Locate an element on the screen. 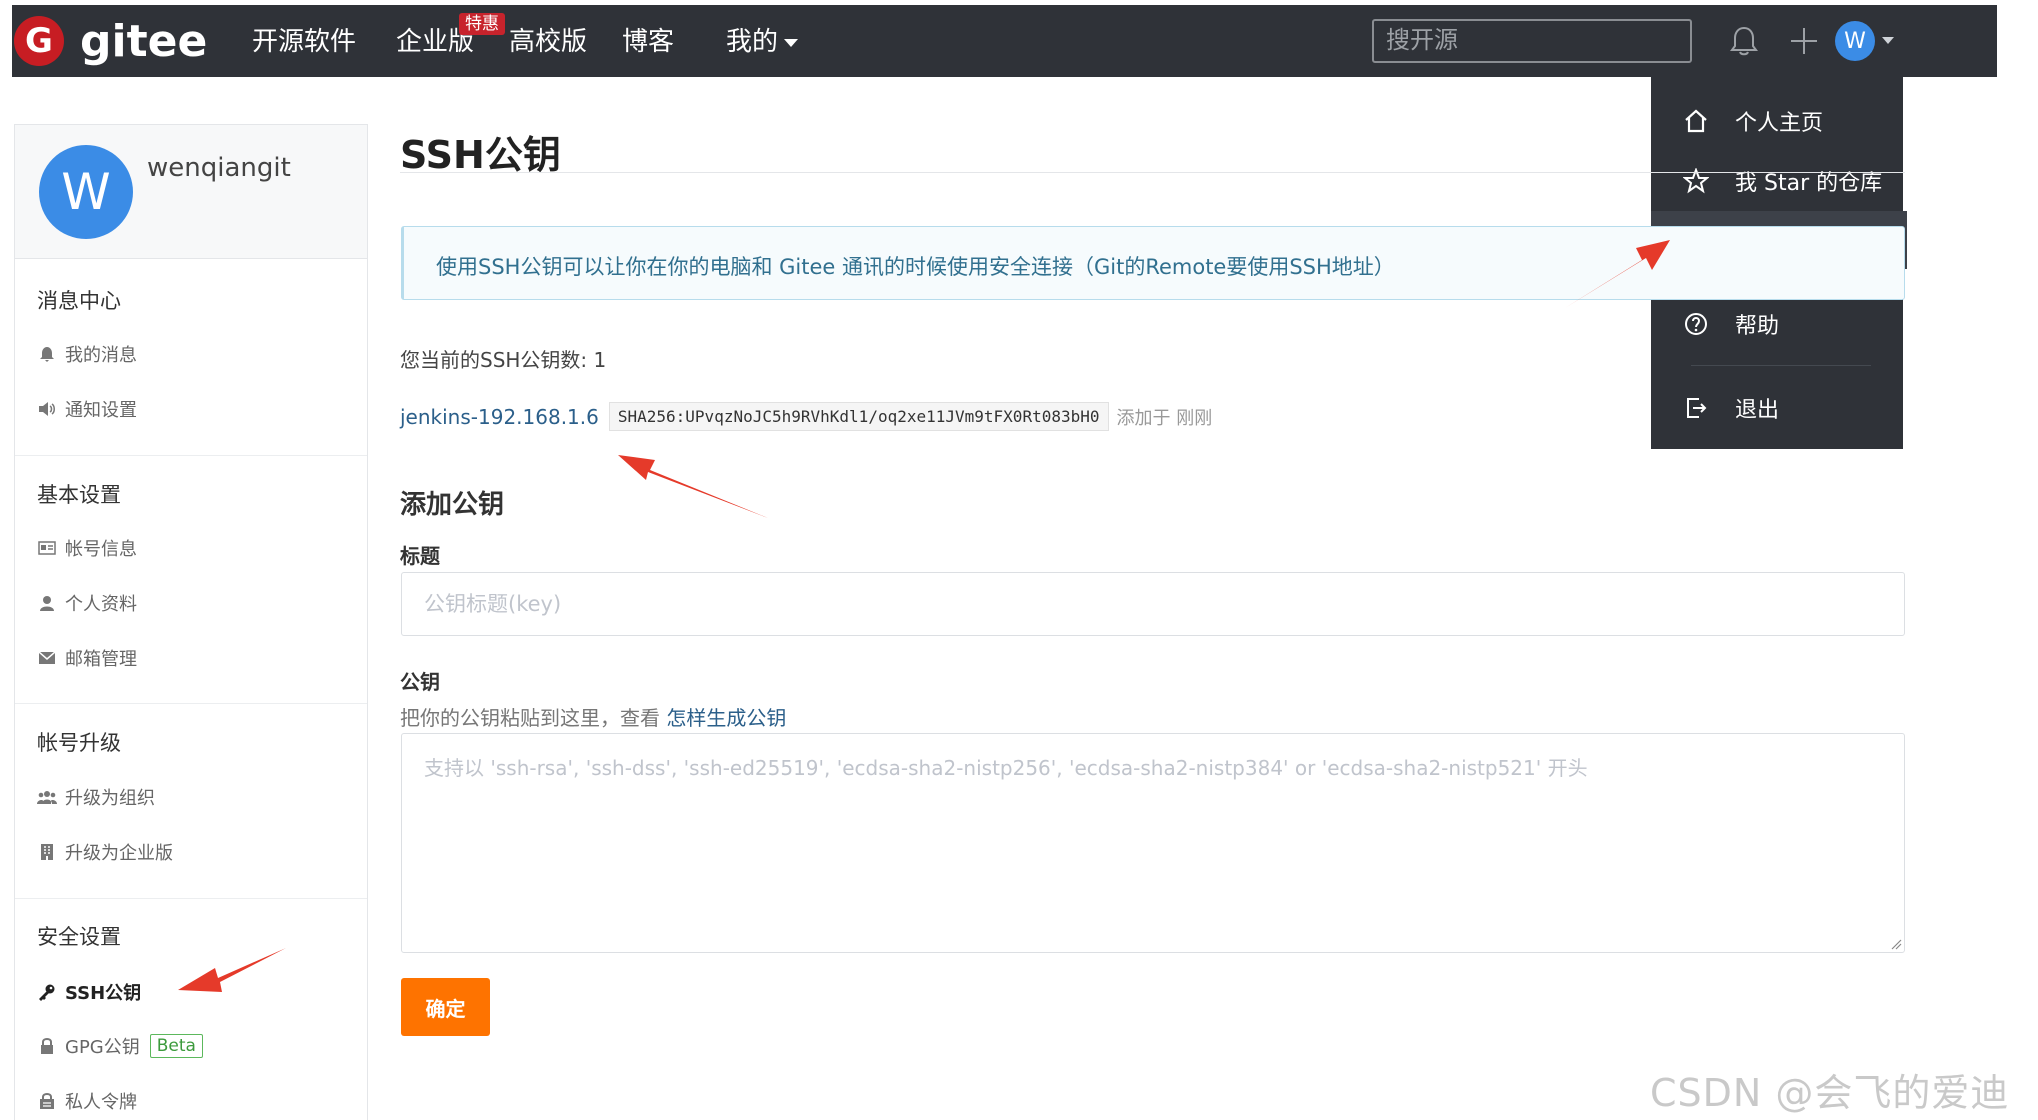  nav-blog: 博客 is located at coordinates (648, 42).